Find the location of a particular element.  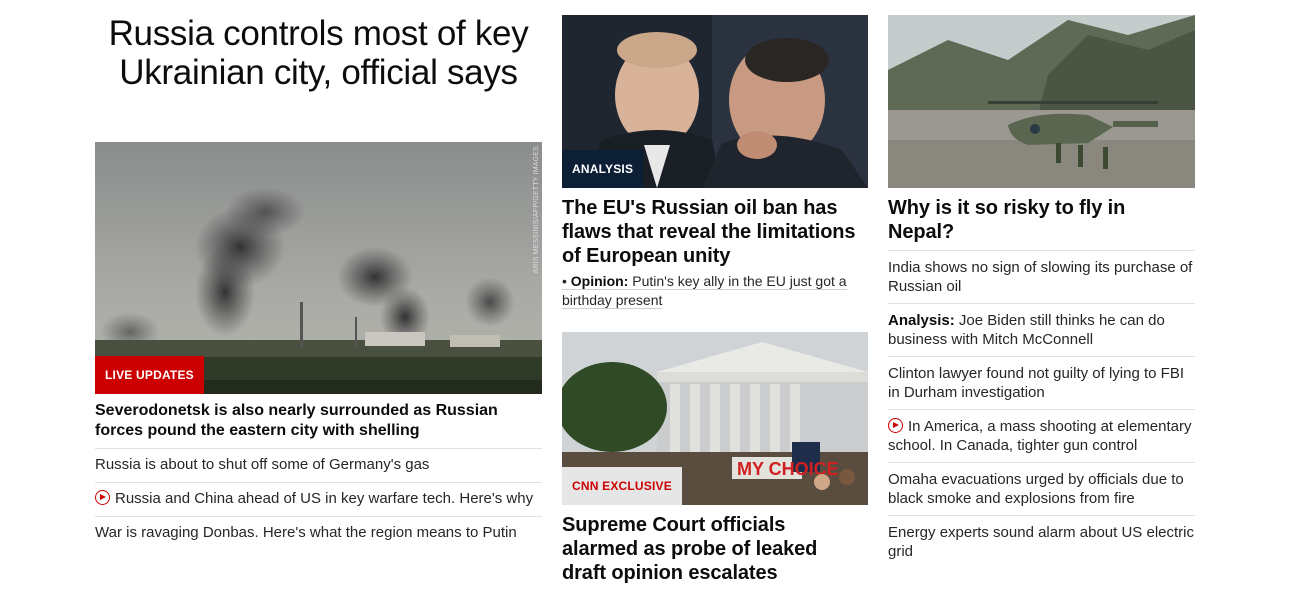

cnn-exclusive-badge: CNN EXCLUSIVE is located at coordinates (622, 486).